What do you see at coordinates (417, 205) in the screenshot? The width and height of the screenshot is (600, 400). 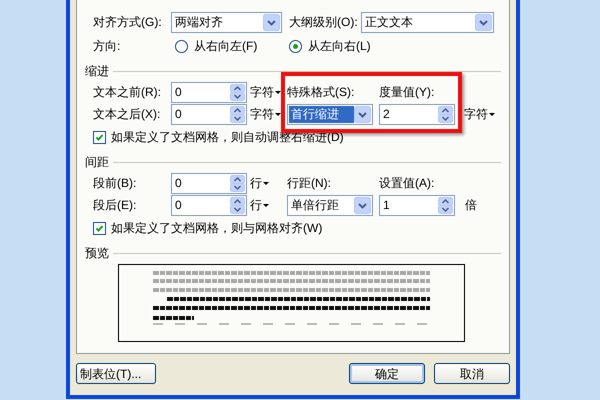 I see `spin-field: 1` at bounding box center [417, 205].